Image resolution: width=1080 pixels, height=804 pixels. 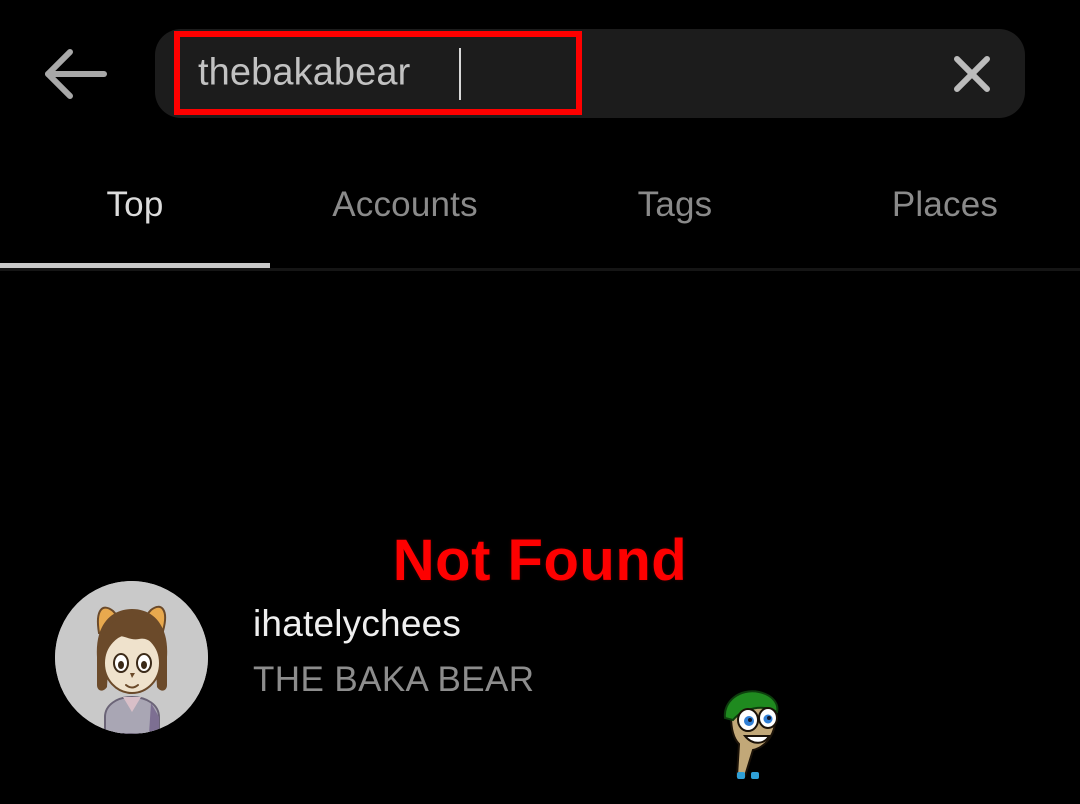 What do you see at coordinates (460, 74) in the screenshot?
I see `text-caret` at bounding box center [460, 74].